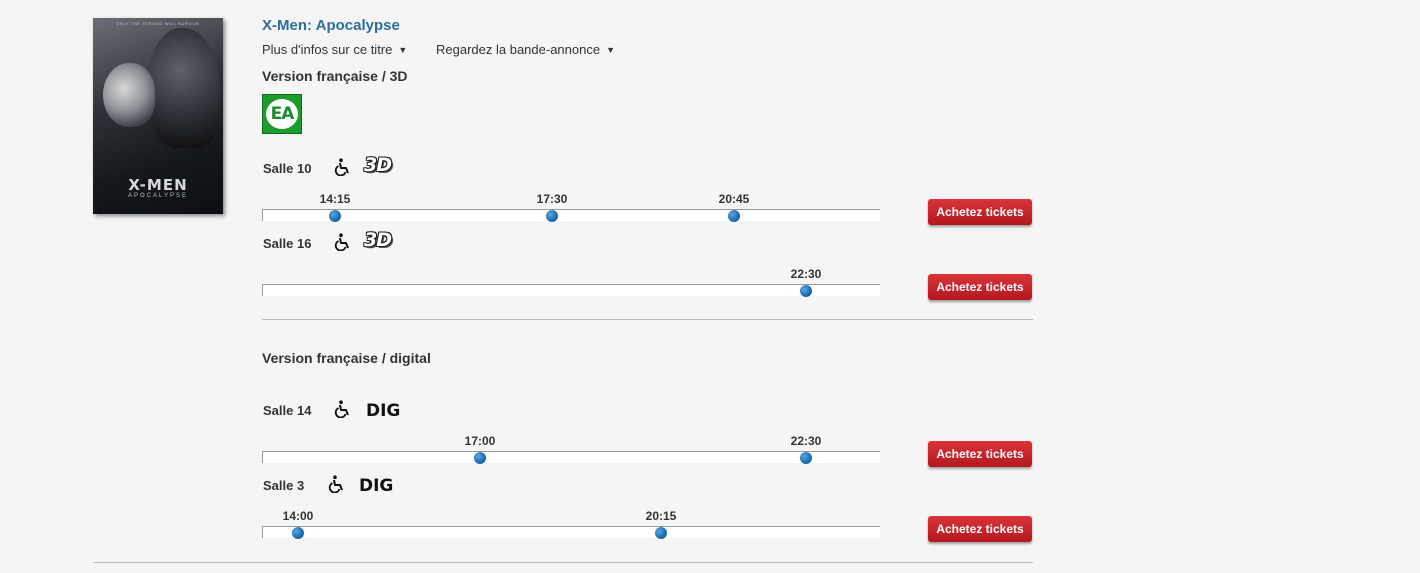 This screenshot has height=573, width=1420. I want to click on ea-badge-icon: EA, so click(282, 114).